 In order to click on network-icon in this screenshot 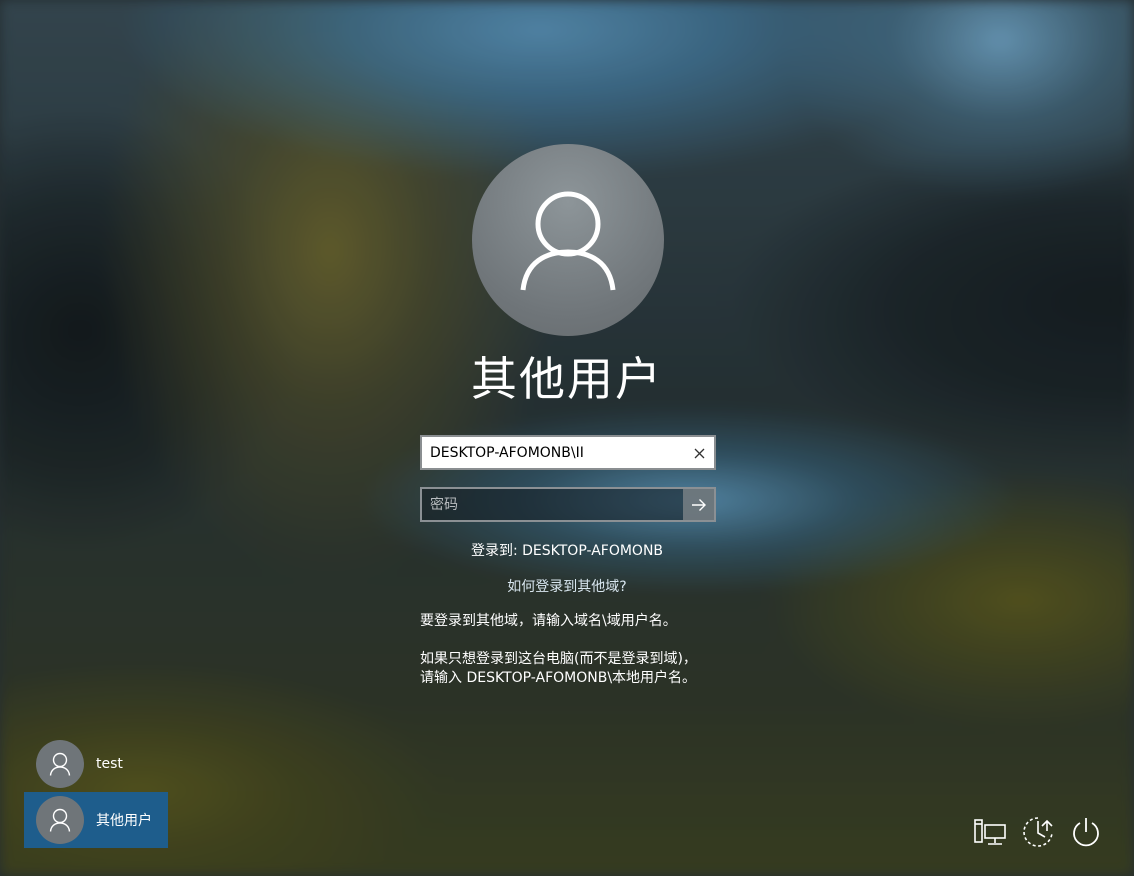, I will do `click(990, 832)`.